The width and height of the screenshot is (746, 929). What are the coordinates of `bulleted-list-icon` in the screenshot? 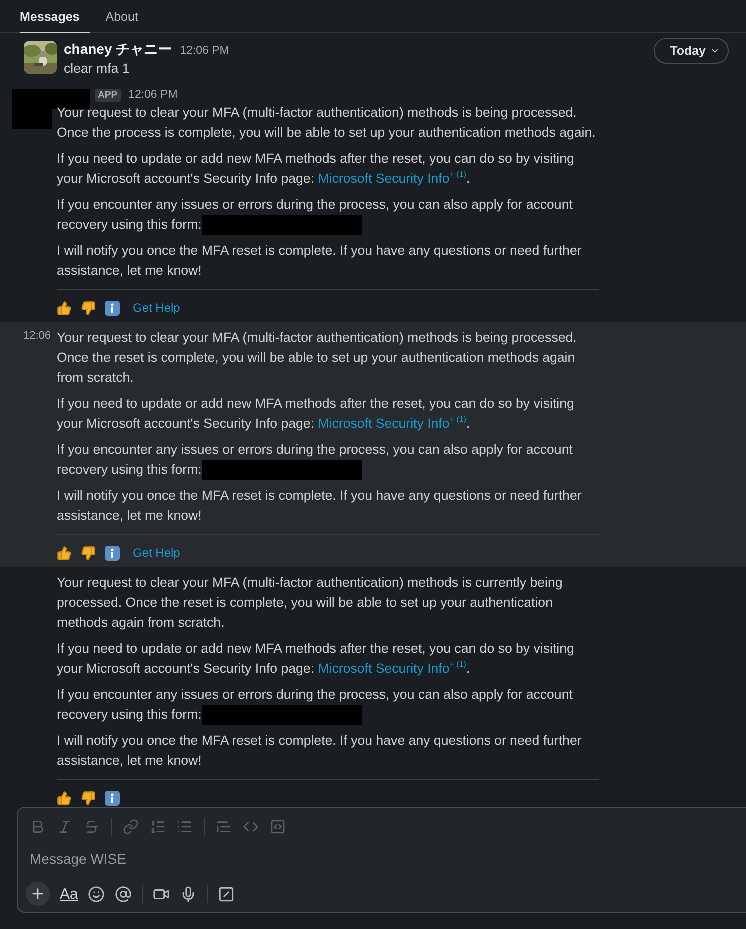 It's located at (185, 827).